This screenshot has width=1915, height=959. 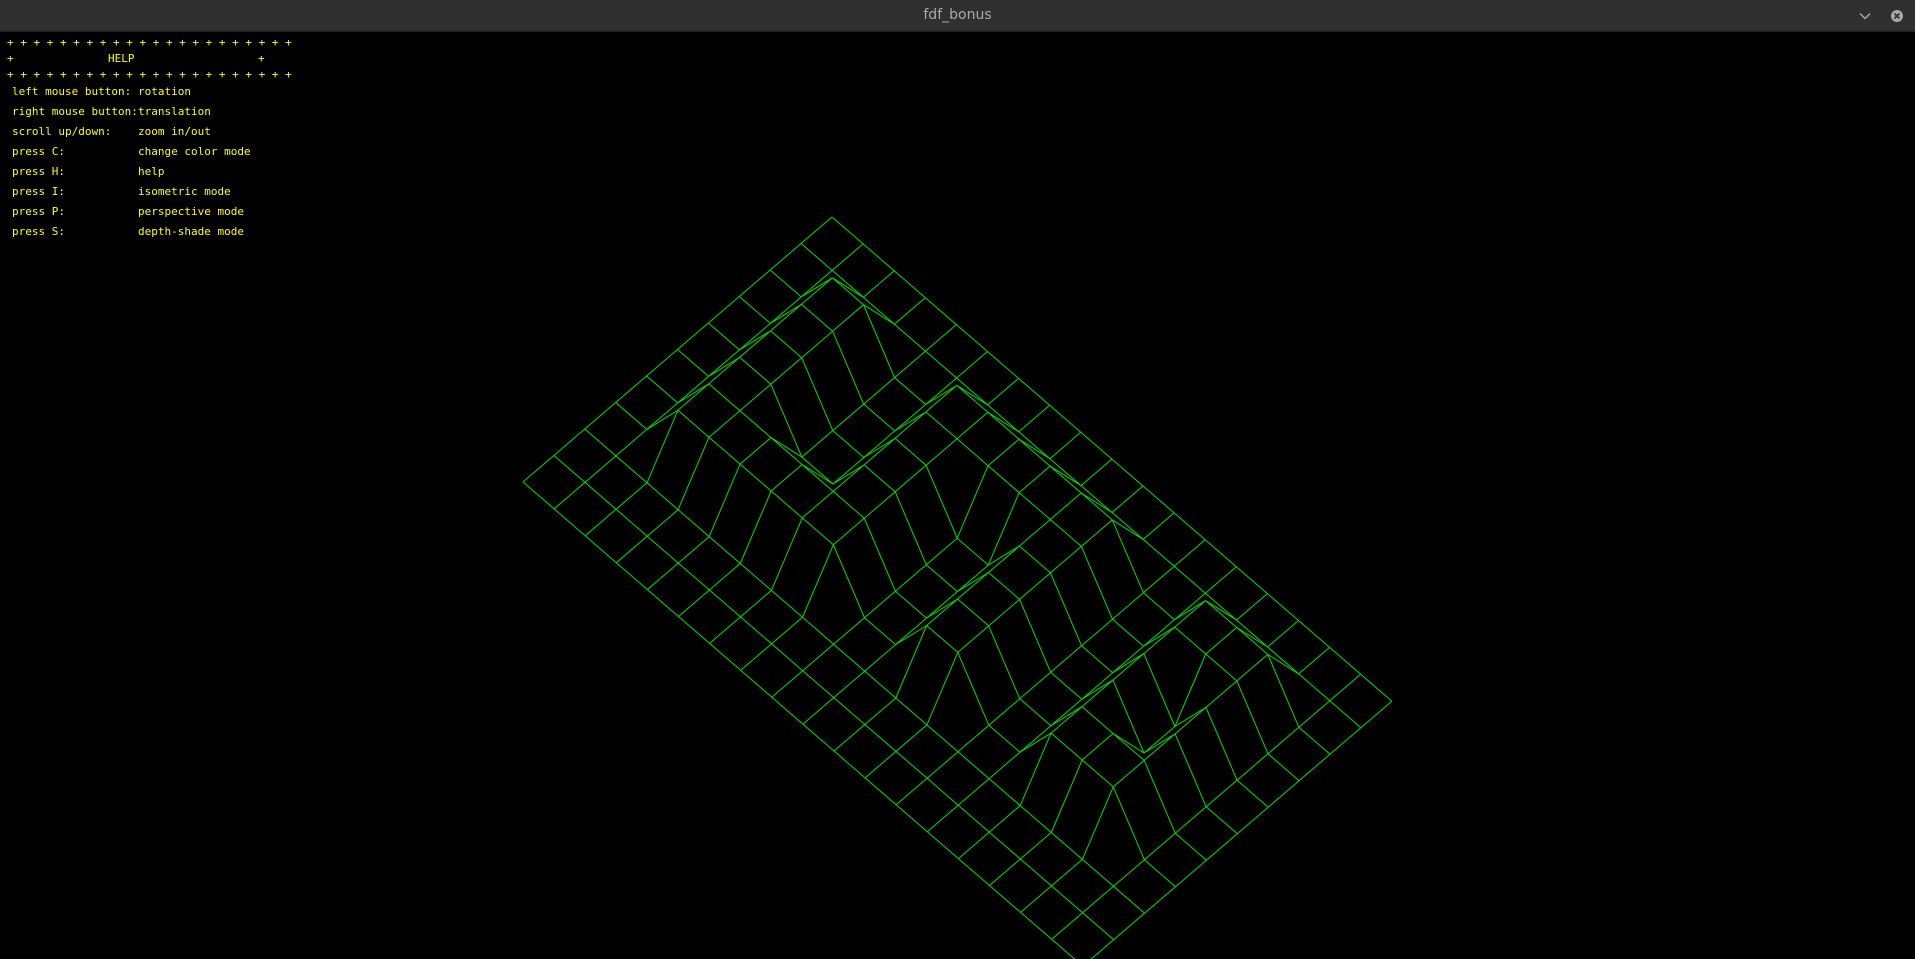 What do you see at coordinates (75, 111) in the screenshot?
I see `help-key: right mouse button:` at bounding box center [75, 111].